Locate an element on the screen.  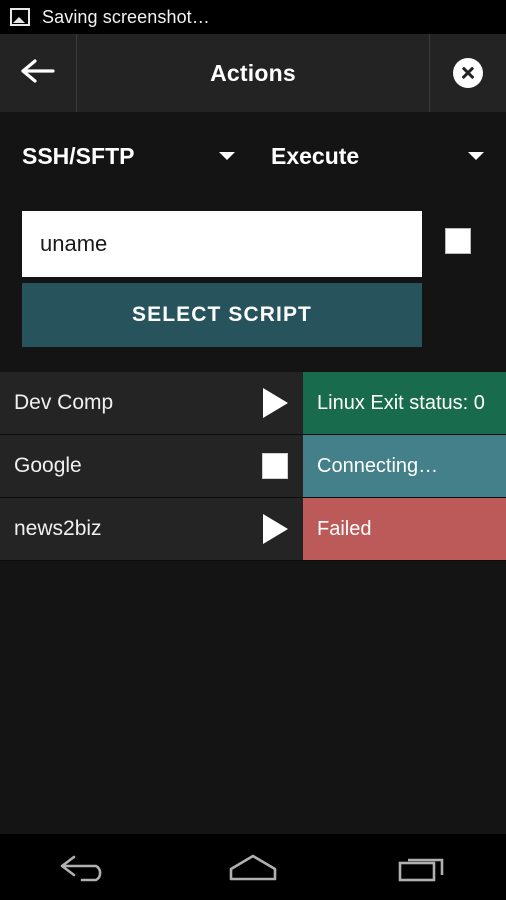
close-button is located at coordinates (468, 73).